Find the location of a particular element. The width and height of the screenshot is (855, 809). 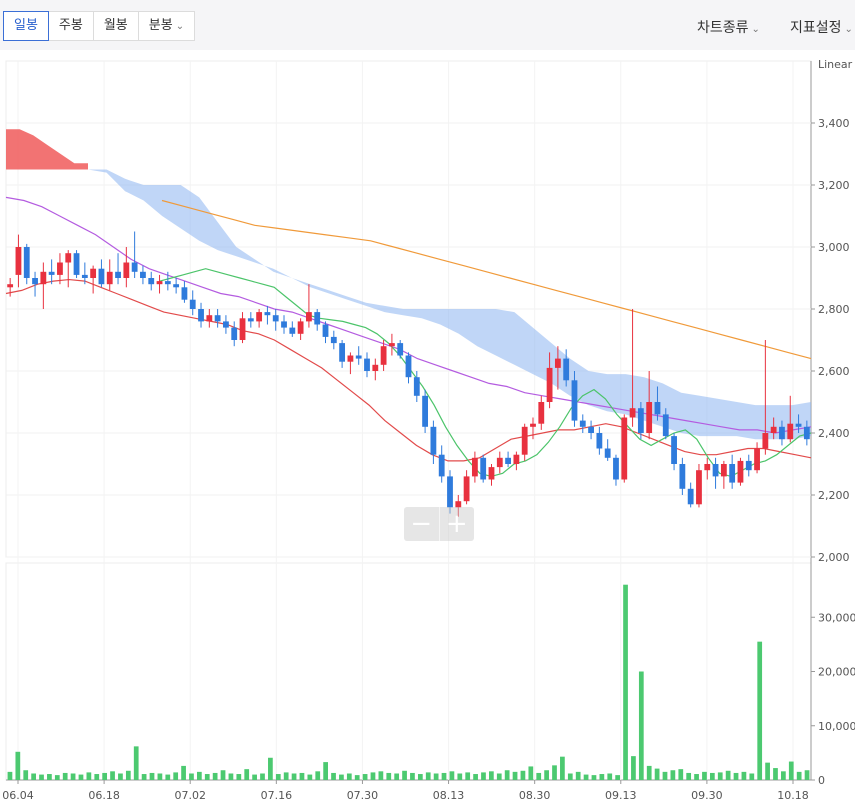

volume-tick-label: 20,000,0 is located at coordinates (836, 672).